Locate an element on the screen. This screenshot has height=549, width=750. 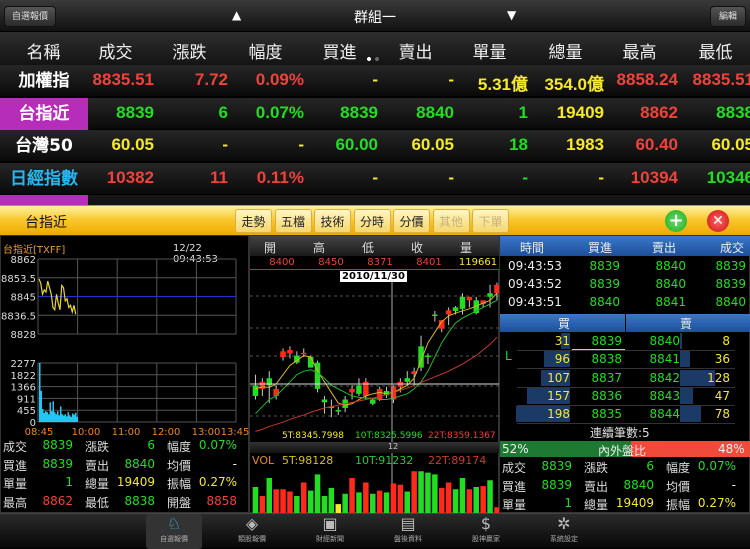
stock-name: 日經指數 is located at coordinates (44, 179).